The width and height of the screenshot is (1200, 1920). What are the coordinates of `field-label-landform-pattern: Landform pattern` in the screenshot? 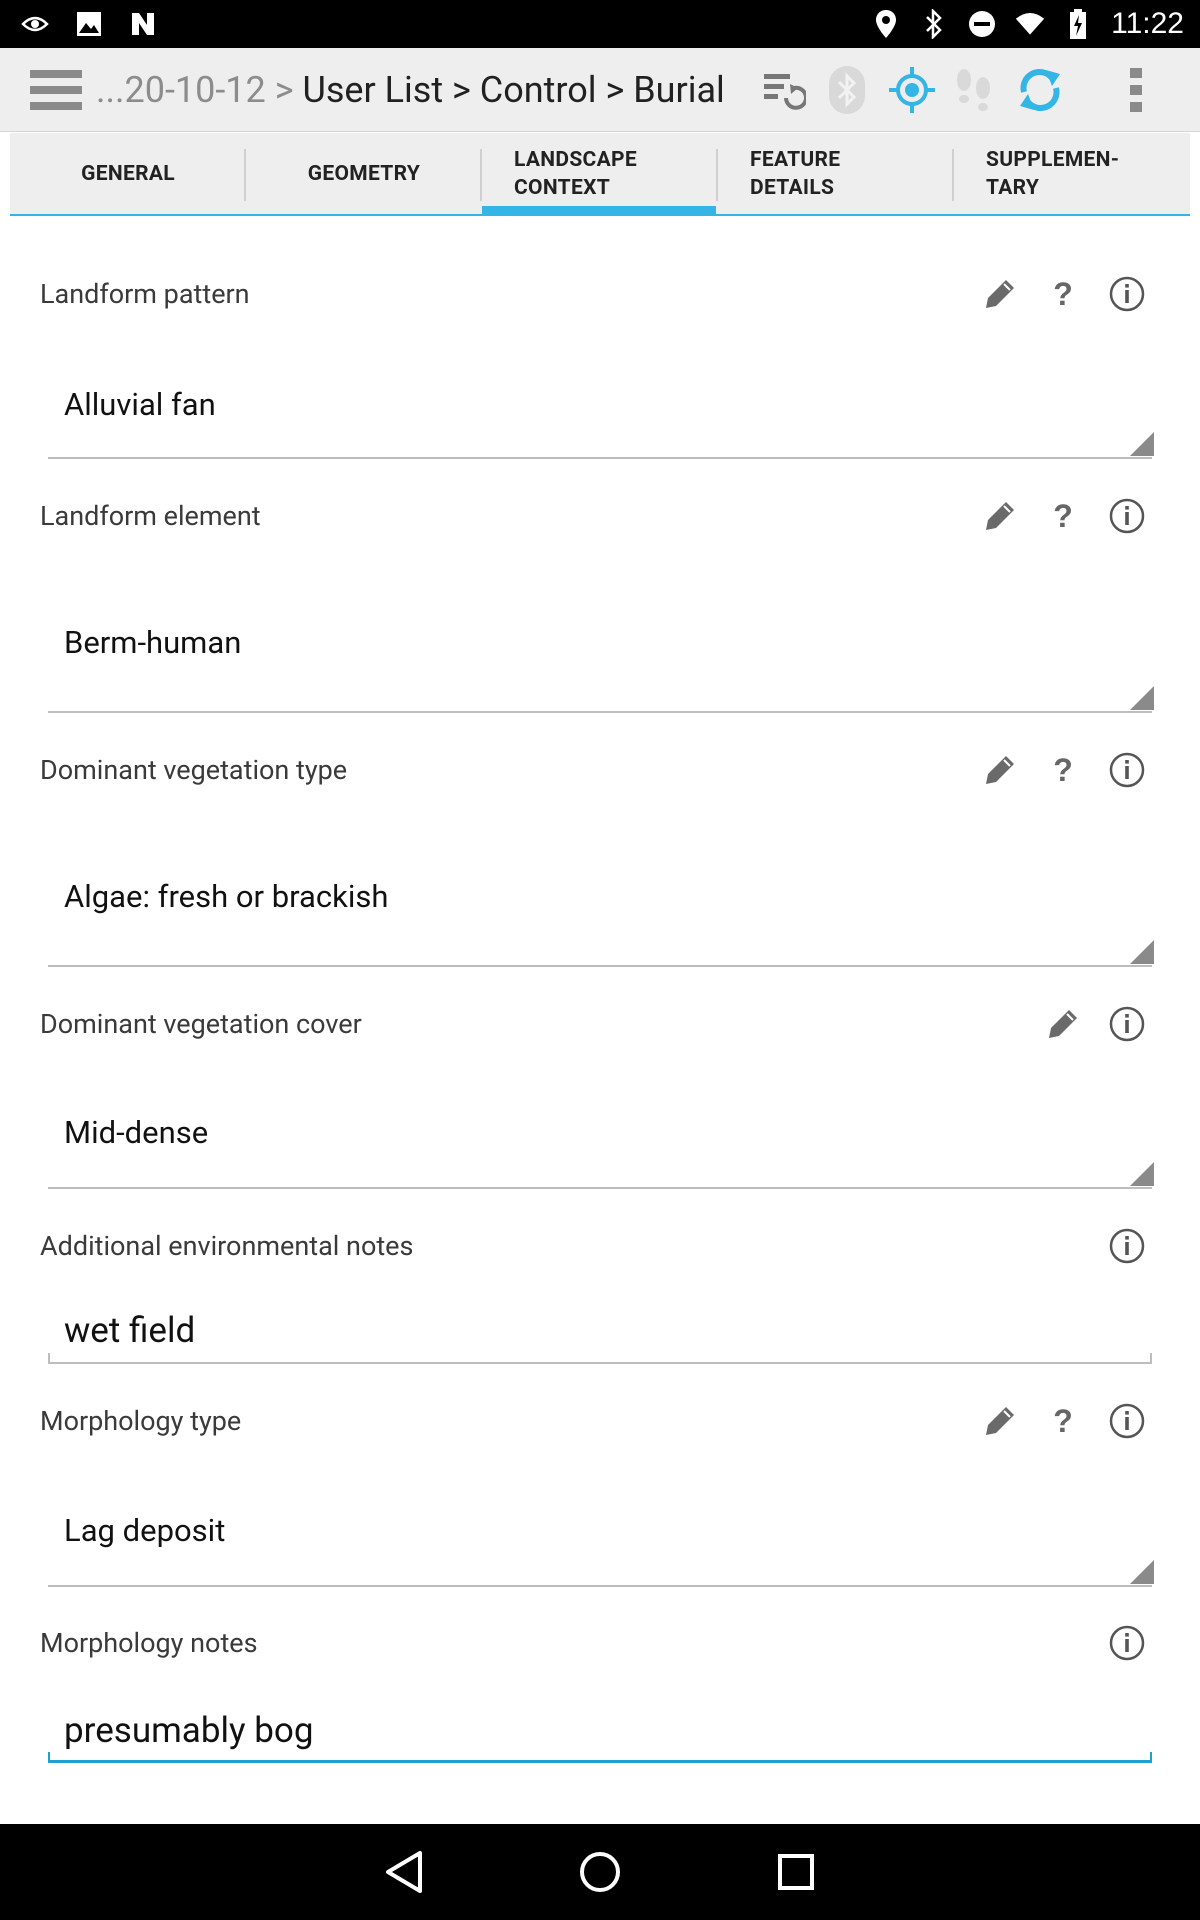 It's located at (145, 294).